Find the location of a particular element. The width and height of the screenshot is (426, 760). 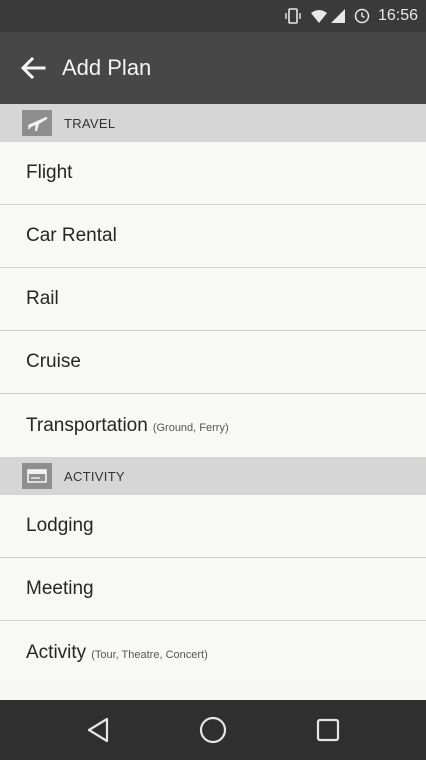

nav-back-button is located at coordinates (98, 730).